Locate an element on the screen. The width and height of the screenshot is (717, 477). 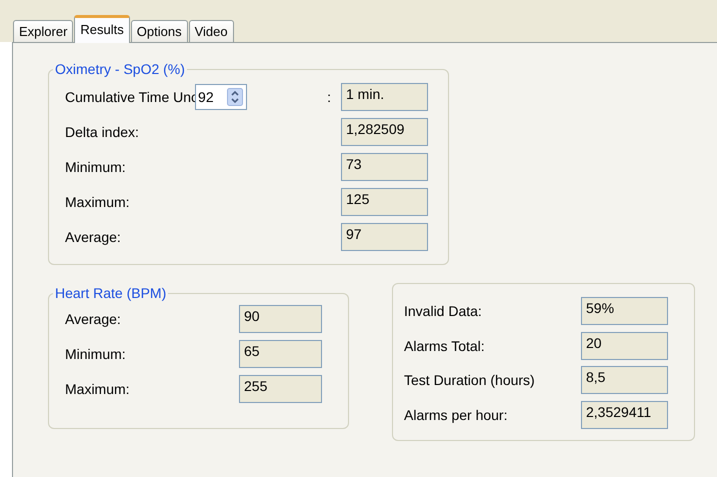
value-field: 59% is located at coordinates (624, 311).